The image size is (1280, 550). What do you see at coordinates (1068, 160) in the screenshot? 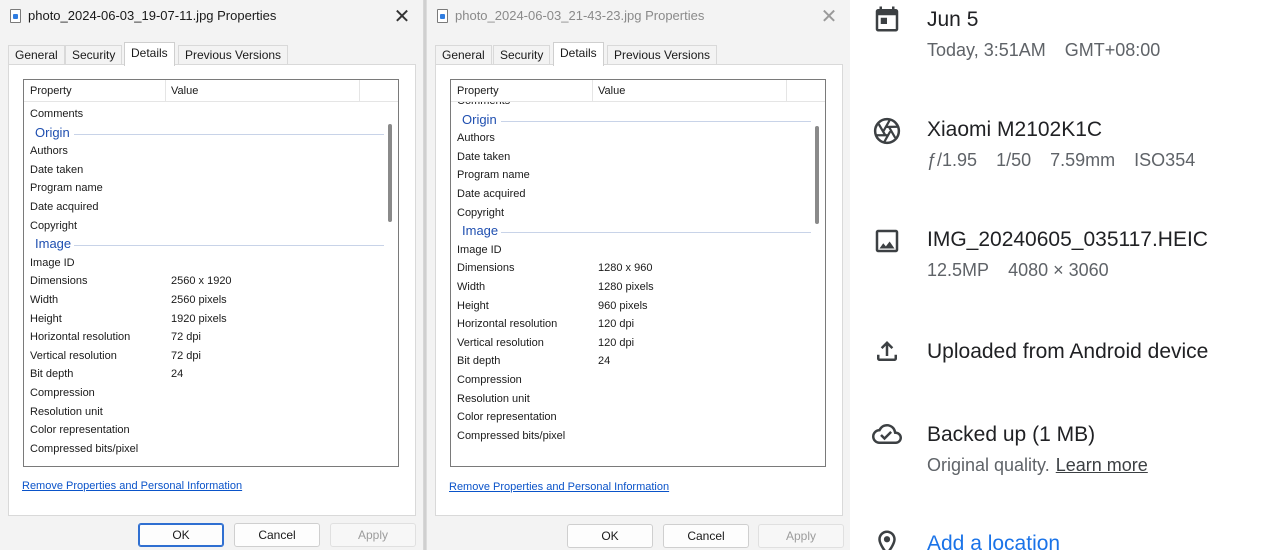
I see `exposure-details: ƒ/1.95 1/50 7.59mm ISO354` at bounding box center [1068, 160].